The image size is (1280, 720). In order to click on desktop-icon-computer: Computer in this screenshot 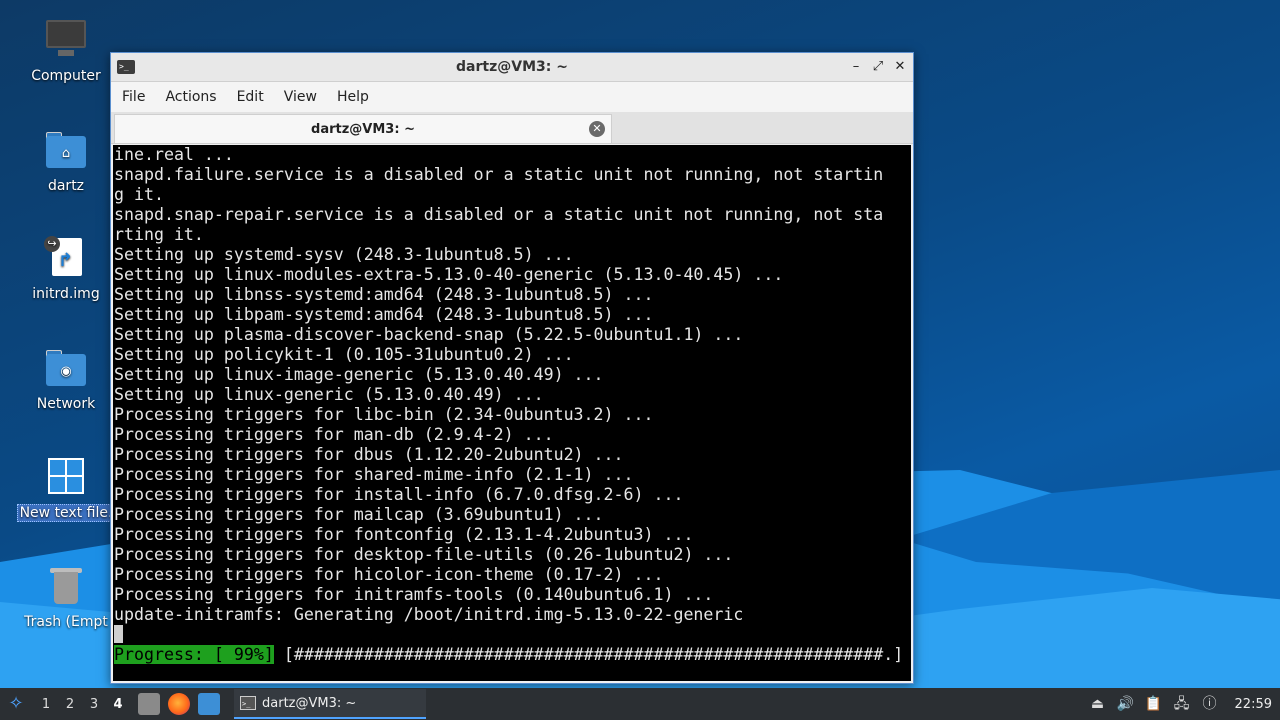, I will do `click(66, 51)`.